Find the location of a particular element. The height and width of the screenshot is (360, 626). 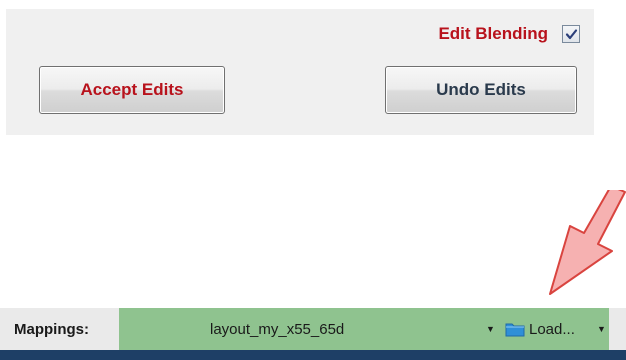

folder-icon is located at coordinates (515, 330).